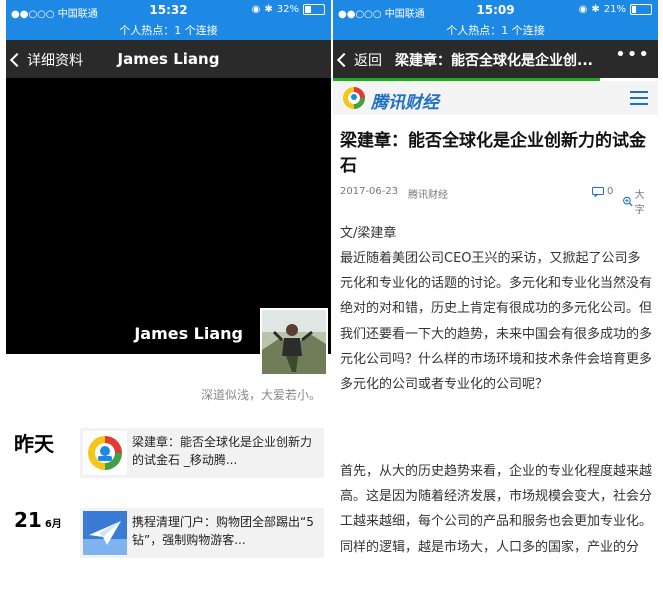 This screenshot has height=599, width=663. Describe the element at coordinates (628, 201) in the screenshot. I see `zoom-in-icon` at that location.